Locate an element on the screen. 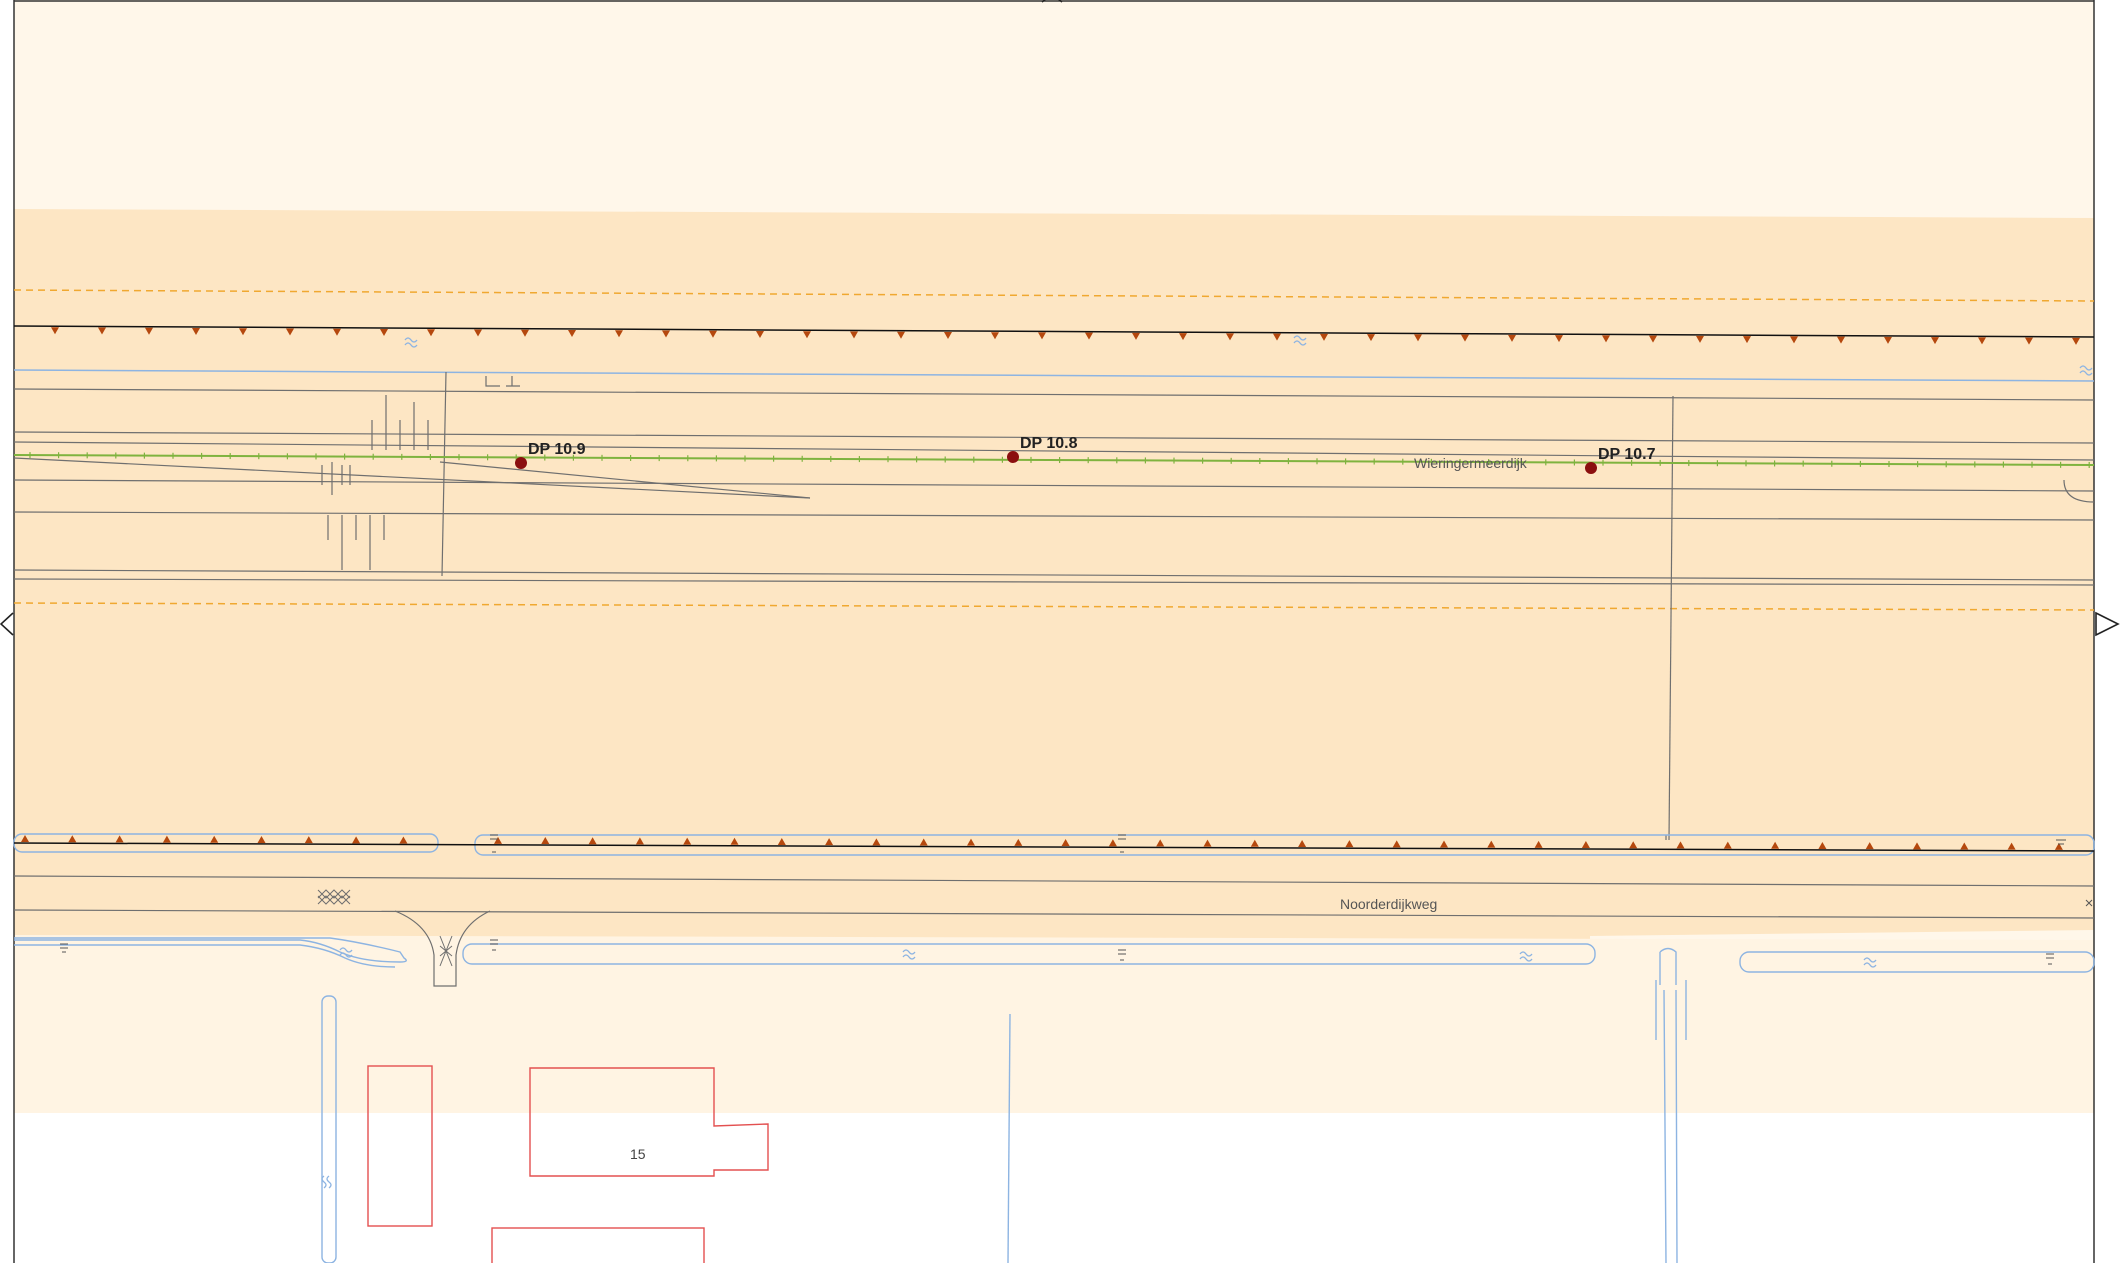  road-label-wieringermeerdijk: Wieringermeerdijk is located at coordinates (1471, 463).